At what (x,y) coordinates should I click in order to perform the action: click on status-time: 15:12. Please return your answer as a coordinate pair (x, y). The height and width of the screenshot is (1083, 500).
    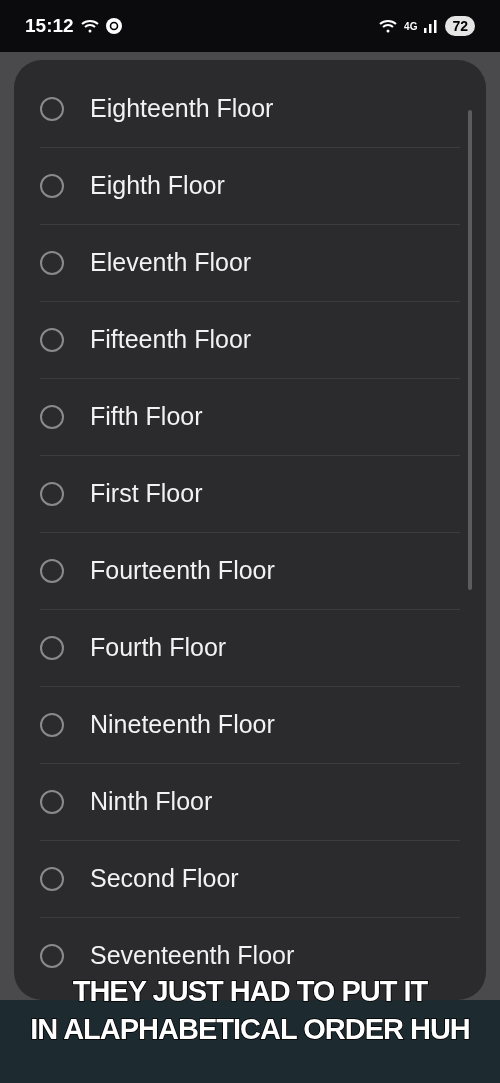
    Looking at the image, I should click on (49, 25).